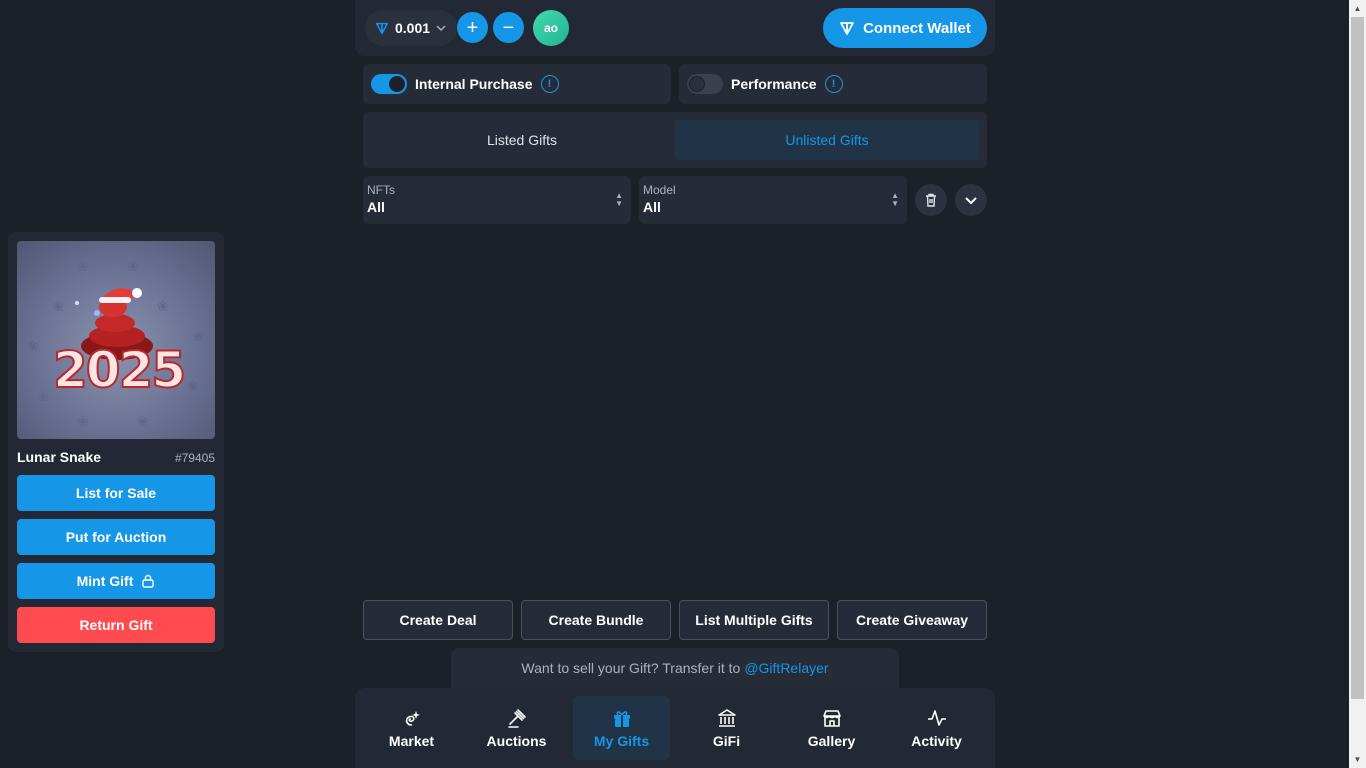 Image resolution: width=1366 pixels, height=768 pixels. Describe the element at coordinates (936, 741) in the screenshot. I see `nav-activity-label: Activity` at that location.